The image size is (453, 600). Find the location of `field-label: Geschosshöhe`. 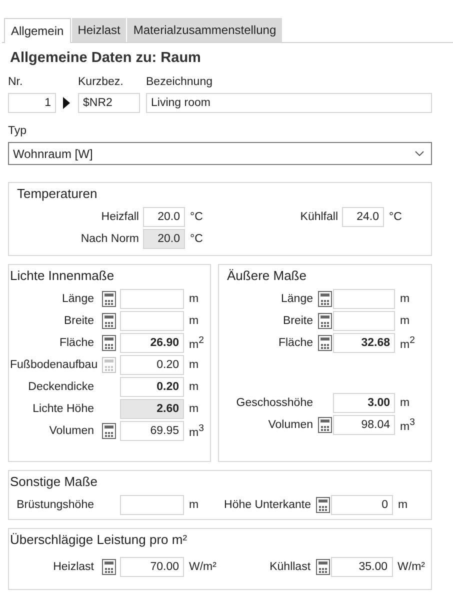

field-label: Geschosshöhe is located at coordinates (274, 402).